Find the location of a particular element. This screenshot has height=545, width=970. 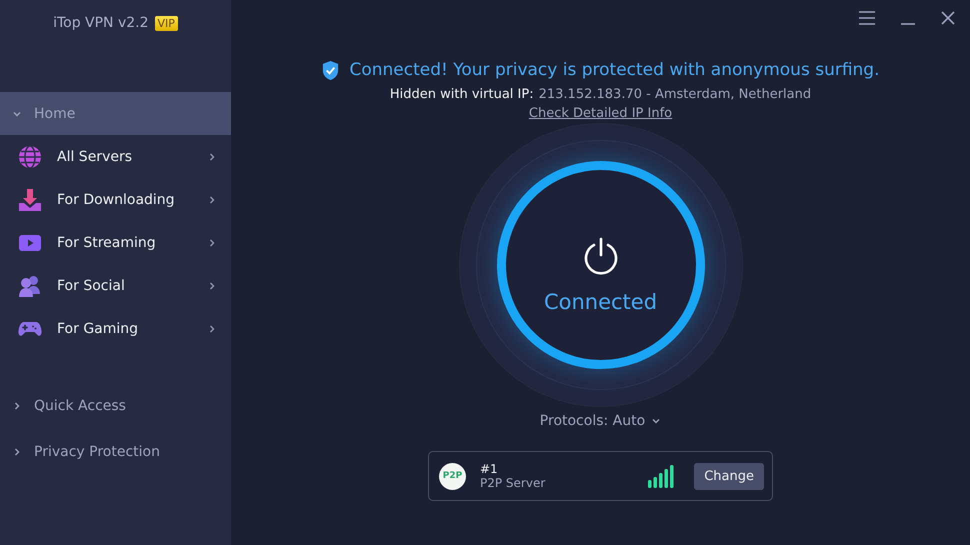

ip-value: 213.152.183.70 - Amsterdam, Netherland is located at coordinates (675, 94).